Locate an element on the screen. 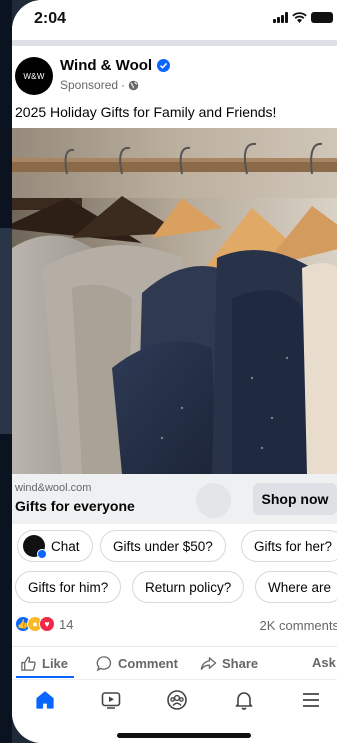 Image resolution: width=337 pixels, height=743 pixels. thumbs-up-icon is located at coordinates (28, 663).